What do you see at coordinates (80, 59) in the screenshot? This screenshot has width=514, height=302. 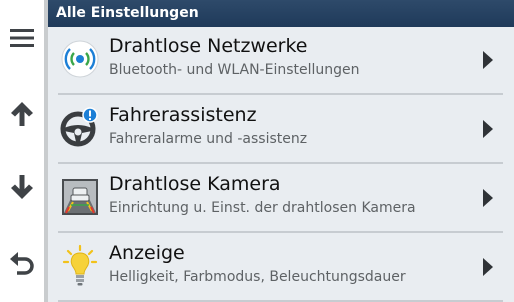 I see `wireless-icon` at bounding box center [80, 59].